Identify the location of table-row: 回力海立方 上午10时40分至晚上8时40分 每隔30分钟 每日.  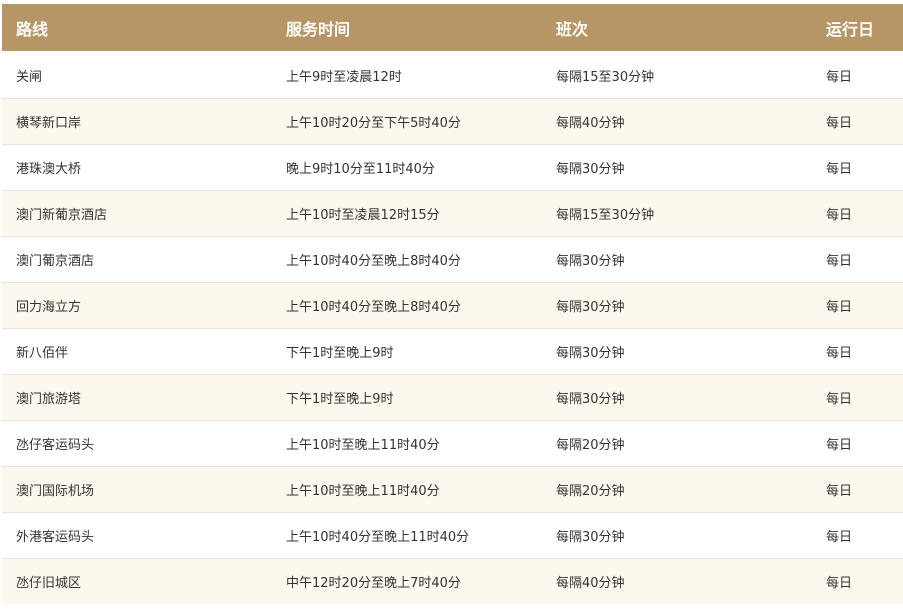
(452, 304).